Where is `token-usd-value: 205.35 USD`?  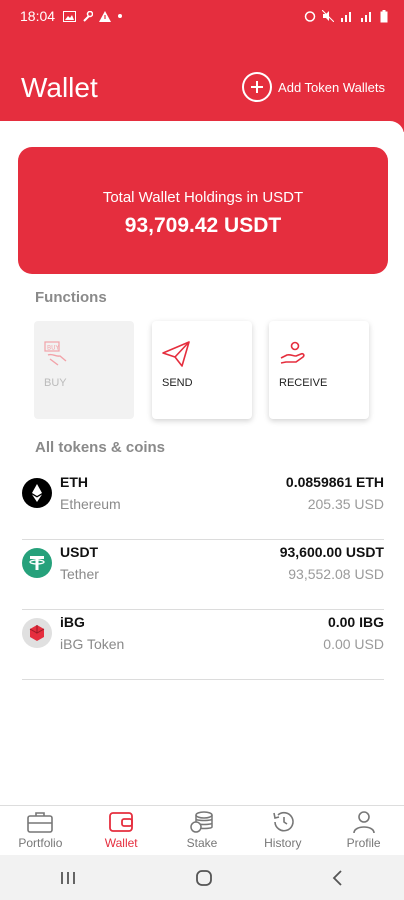
token-usd-value: 205.35 USD is located at coordinates (345, 504).